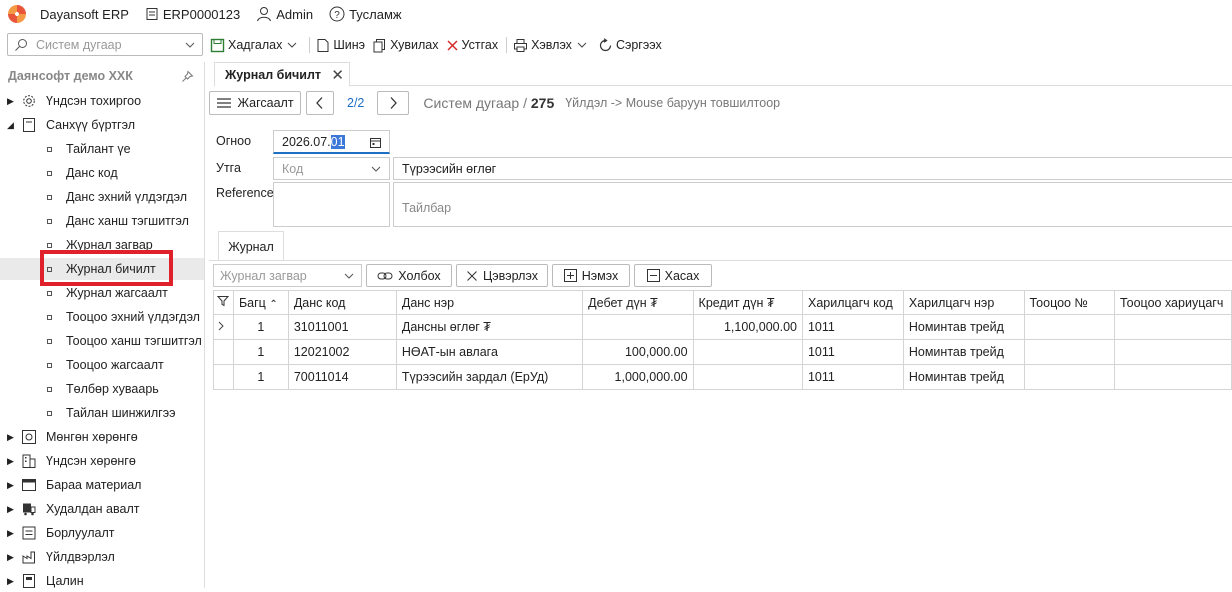 The width and height of the screenshot is (1232, 592). I want to click on sidebar-module-item: ▶ Үйлдвэрлэл, so click(102, 557).